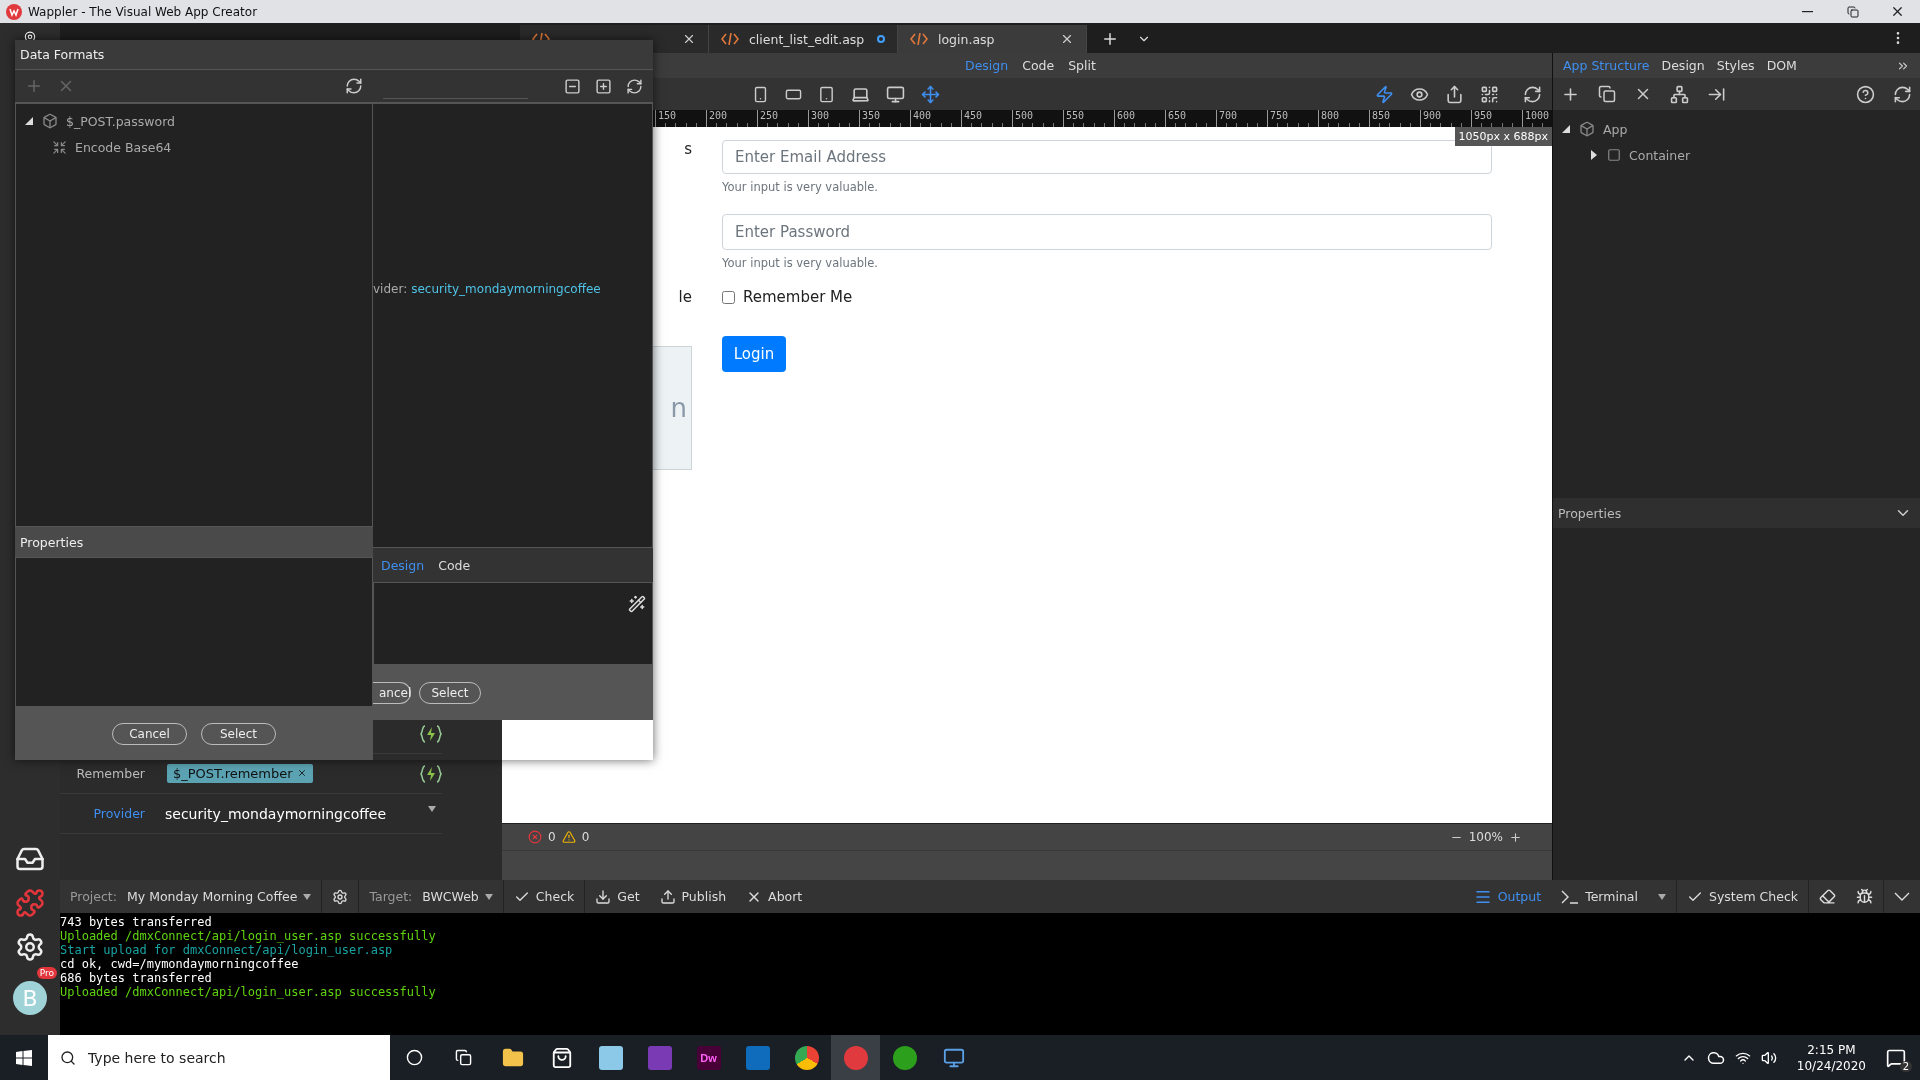 The width and height of the screenshot is (1920, 1080). What do you see at coordinates (760, 94) in the screenshot?
I see `phone-icon` at bounding box center [760, 94].